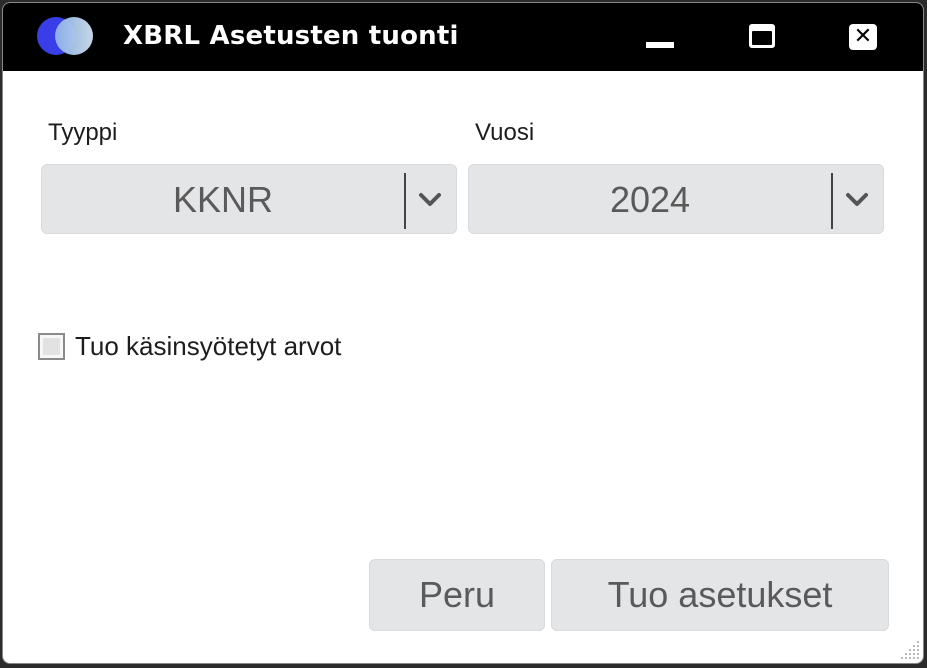 This screenshot has height=668, width=927. What do you see at coordinates (863, 37) in the screenshot?
I see `close-icon: ✕` at bounding box center [863, 37].